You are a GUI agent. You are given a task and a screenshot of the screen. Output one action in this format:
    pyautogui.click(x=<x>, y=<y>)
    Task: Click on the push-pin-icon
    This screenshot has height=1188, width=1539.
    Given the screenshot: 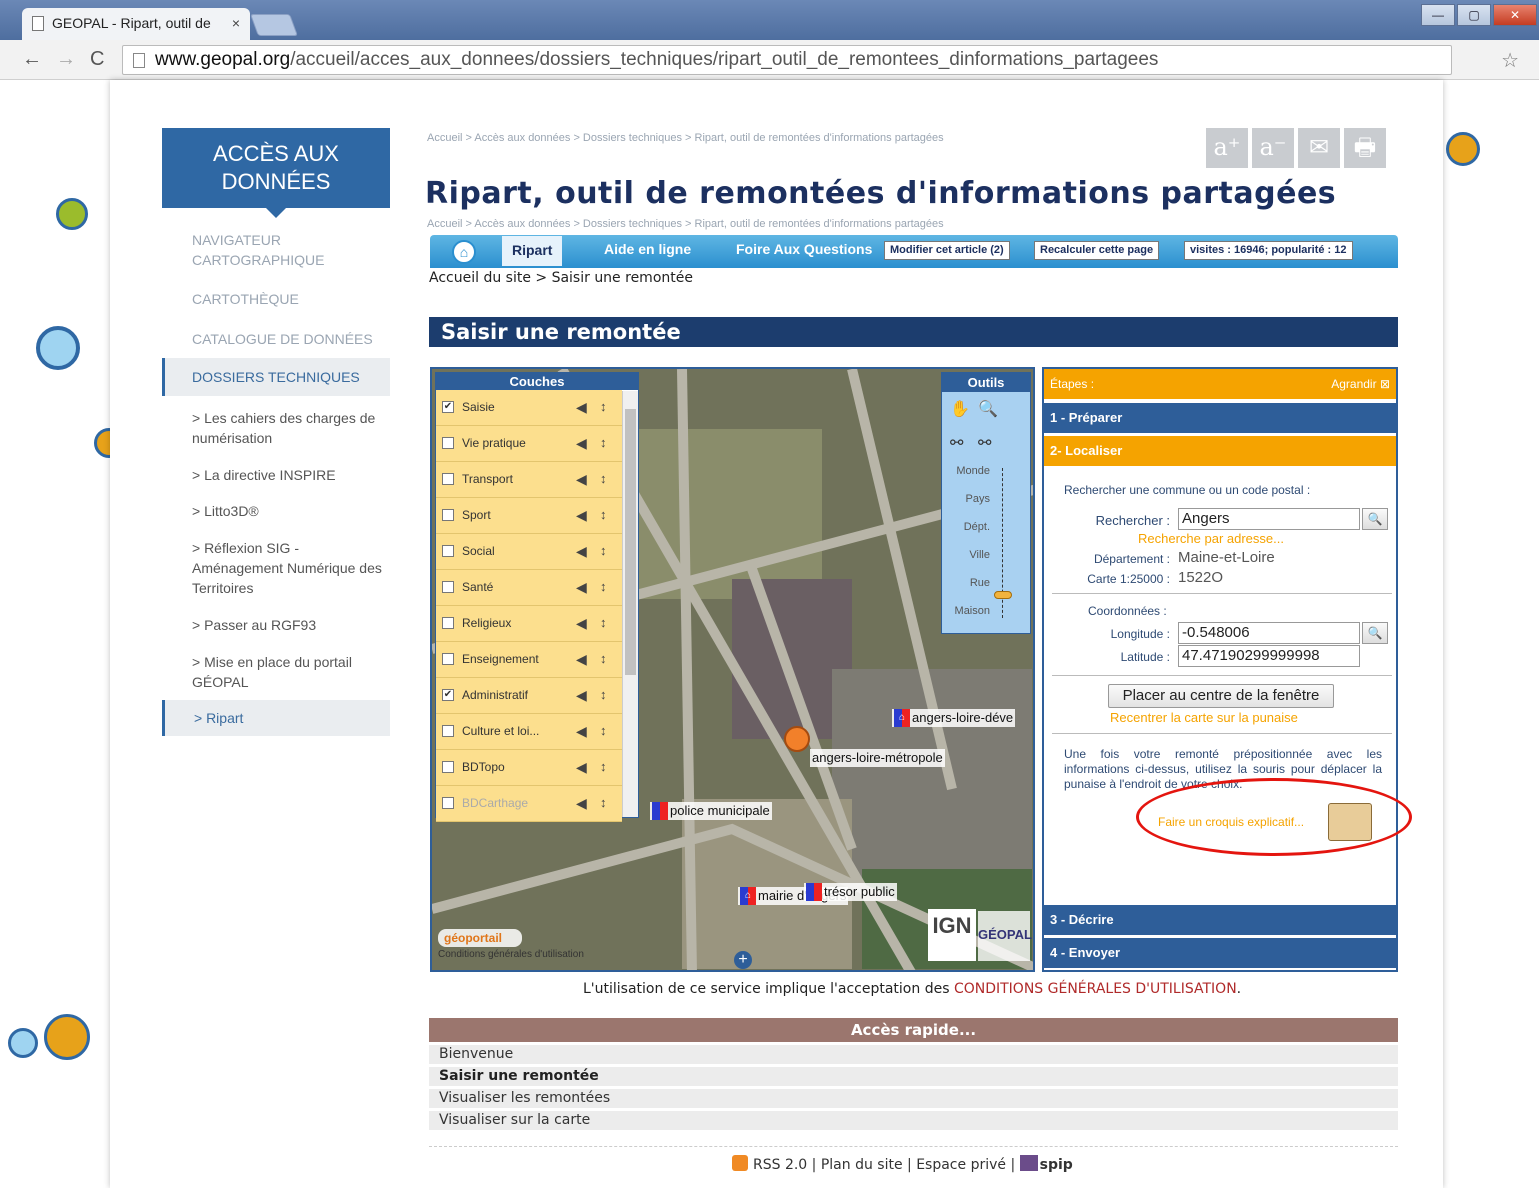 What is the action you would take?
    pyautogui.click(x=797, y=739)
    